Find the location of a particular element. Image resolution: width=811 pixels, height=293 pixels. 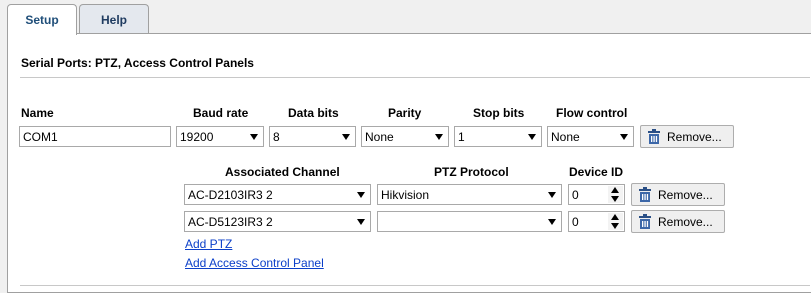

flow-control-value: None is located at coordinates (565, 136).